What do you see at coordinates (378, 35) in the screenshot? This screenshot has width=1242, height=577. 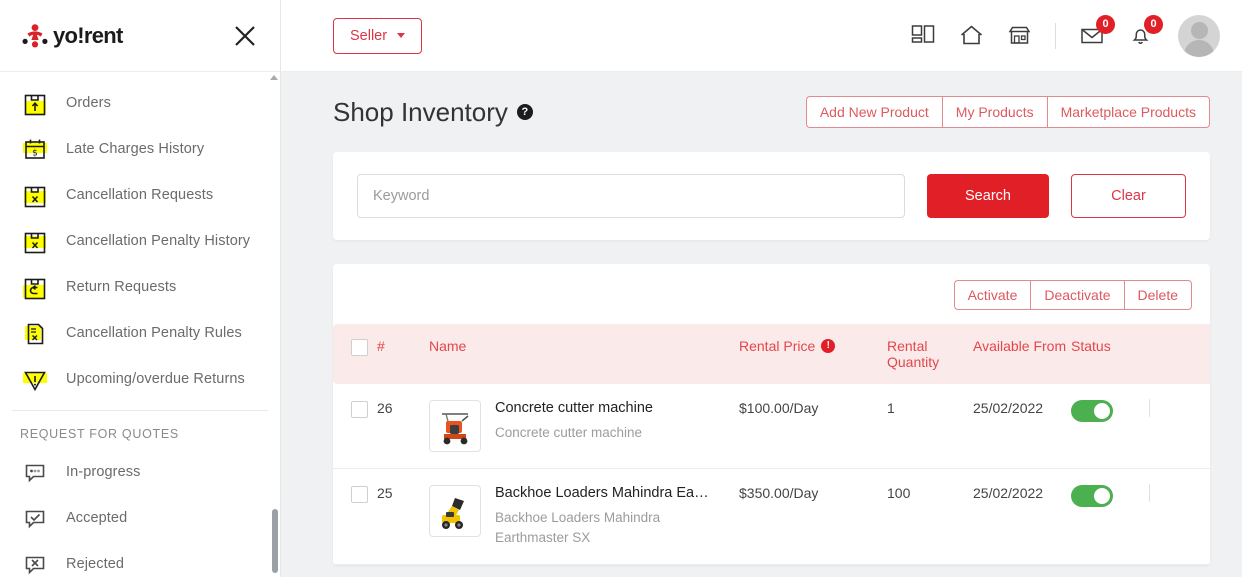 I see `seller-dropdown-button: Seller` at bounding box center [378, 35].